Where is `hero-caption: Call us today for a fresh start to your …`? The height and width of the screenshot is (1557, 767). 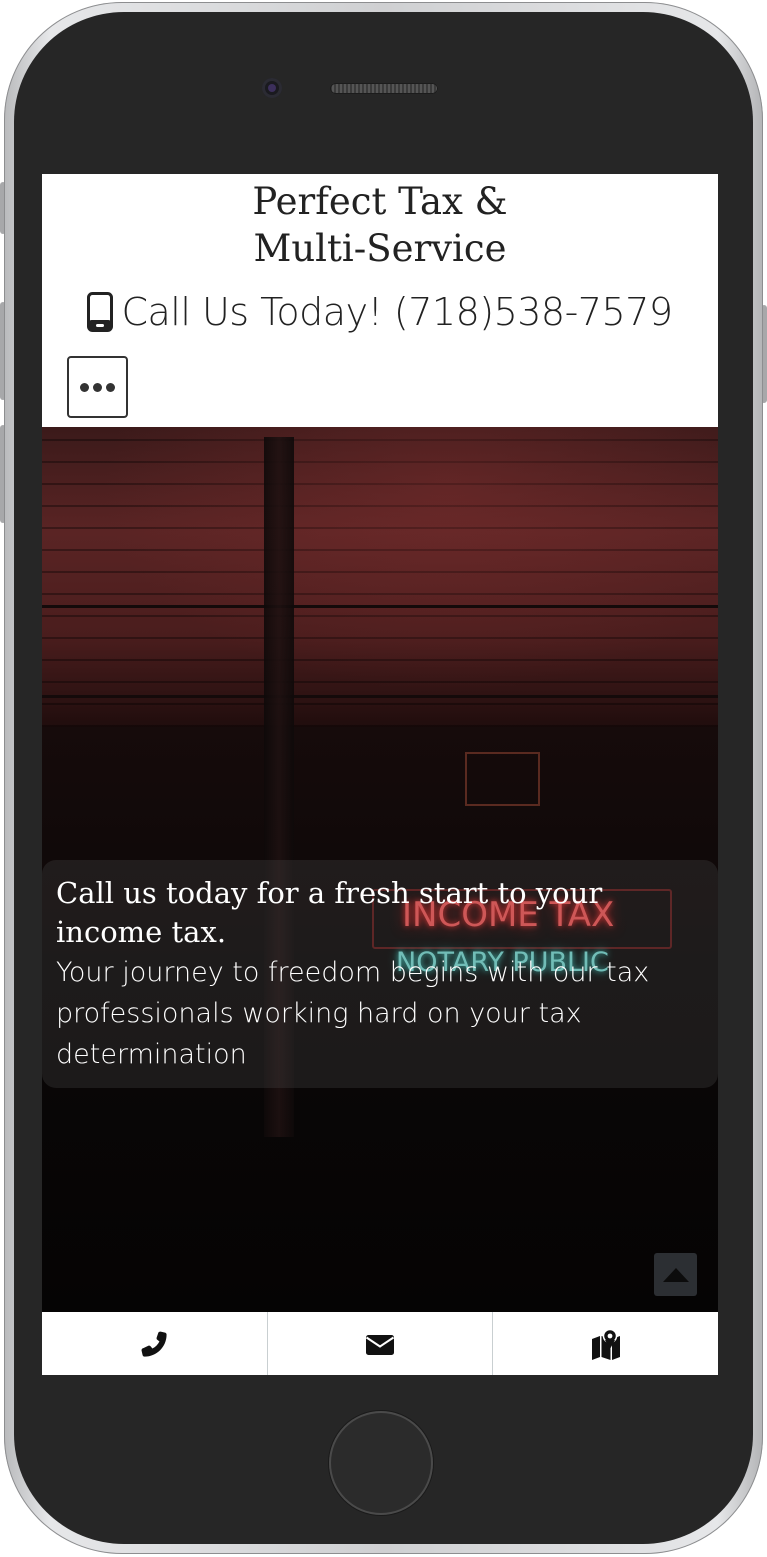 hero-caption: Call us today for a fresh start to your … is located at coordinates (380, 974).